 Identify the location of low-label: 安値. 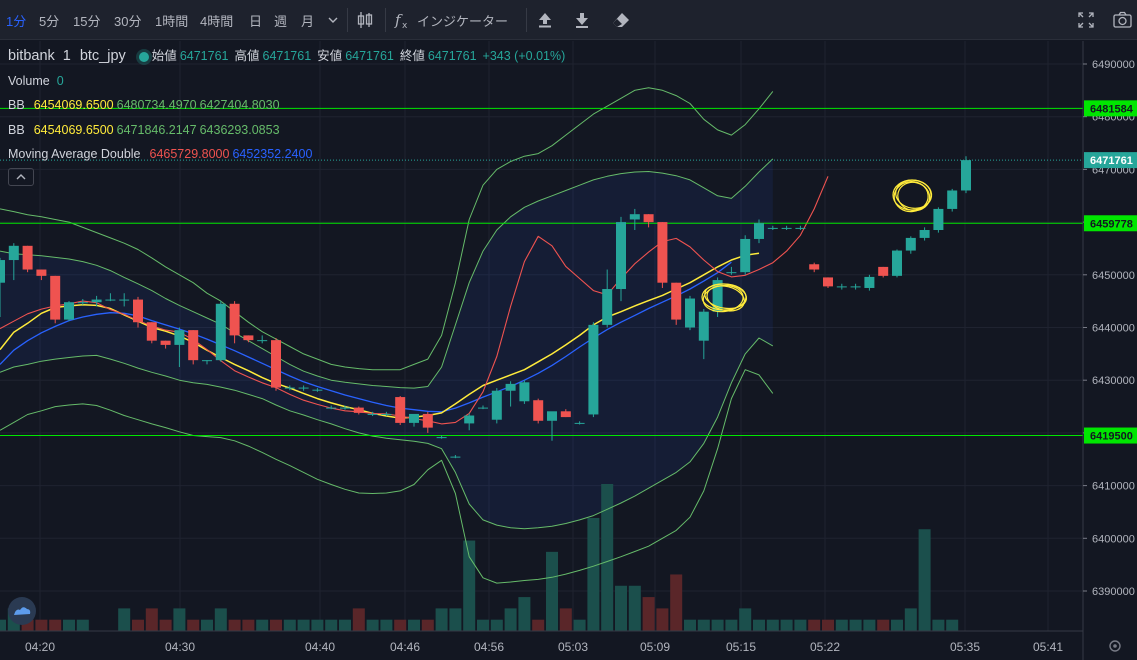
(330, 56).